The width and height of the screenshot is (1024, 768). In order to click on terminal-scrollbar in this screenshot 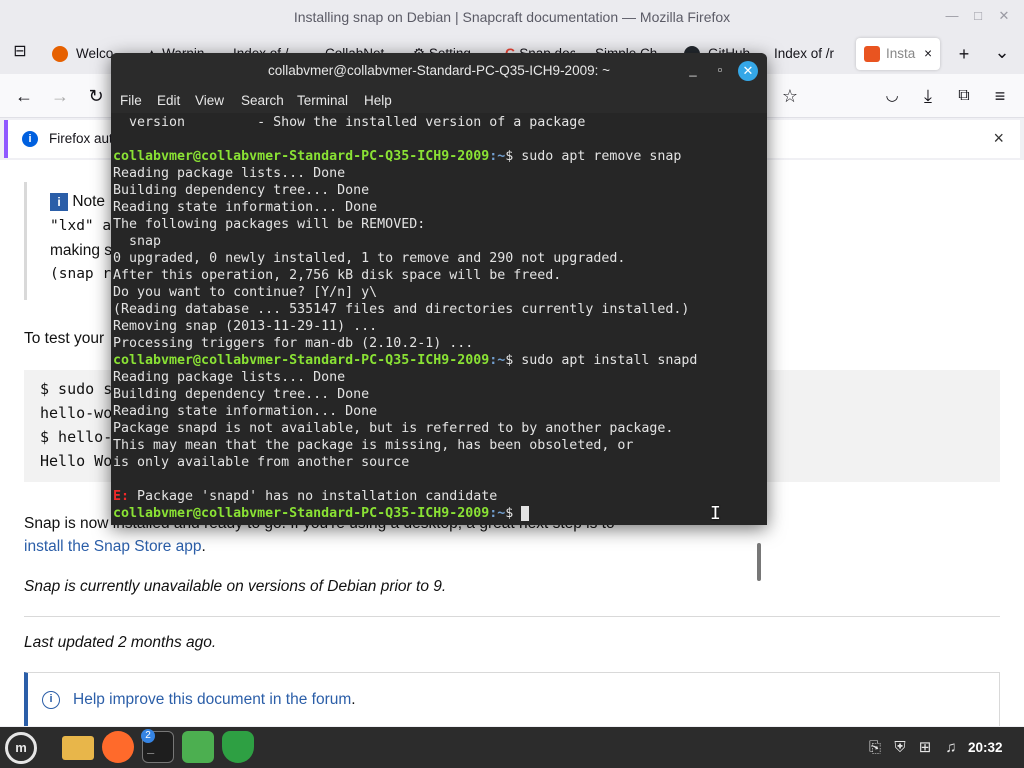, I will do `click(759, 562)`.